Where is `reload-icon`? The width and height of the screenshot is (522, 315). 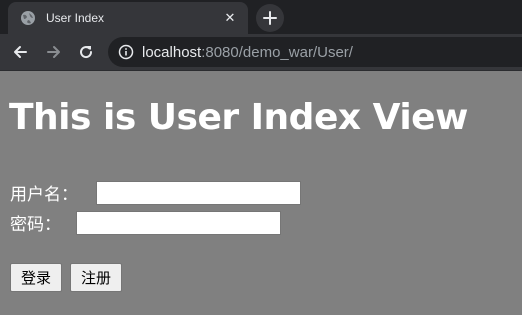 reload-icon is located at coordinates (86, 52).